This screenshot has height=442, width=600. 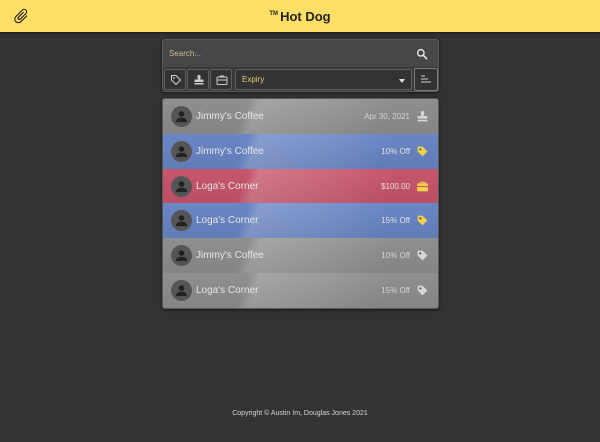 I want to click on search-input, so click(x=286, y=53).